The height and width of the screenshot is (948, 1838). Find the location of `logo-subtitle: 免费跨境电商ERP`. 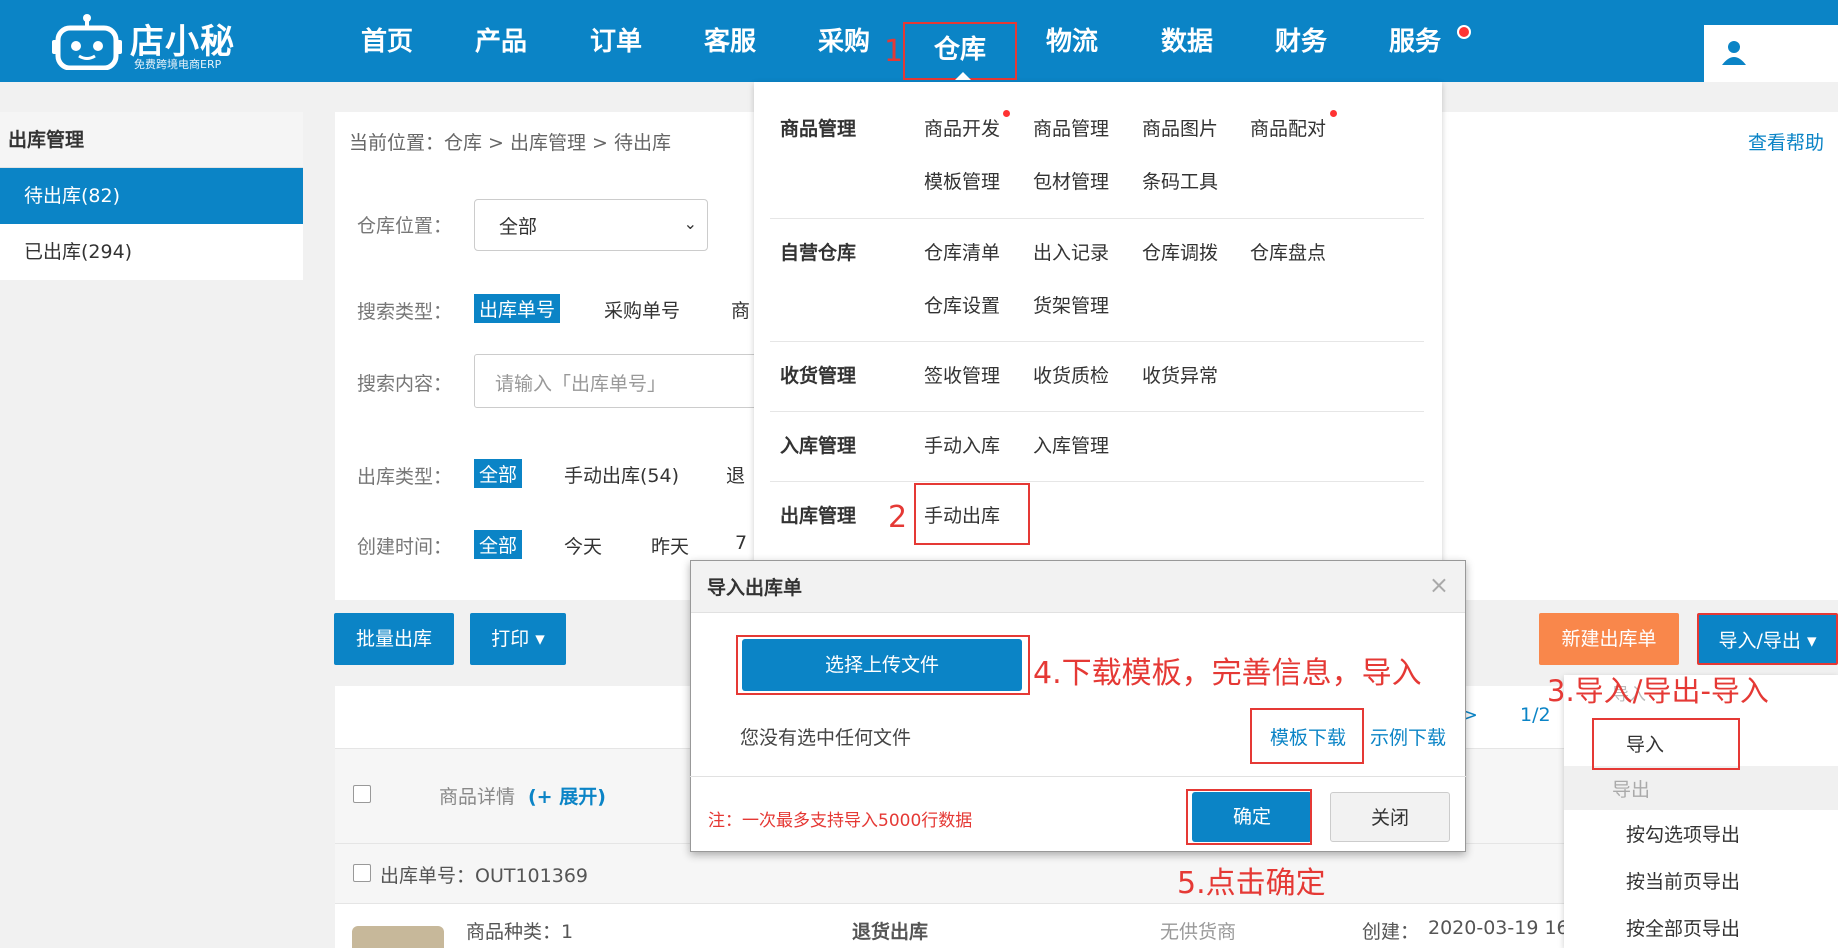

logo-subtitle: 免费跨境电商ERP is located at coordinates (178, 64).